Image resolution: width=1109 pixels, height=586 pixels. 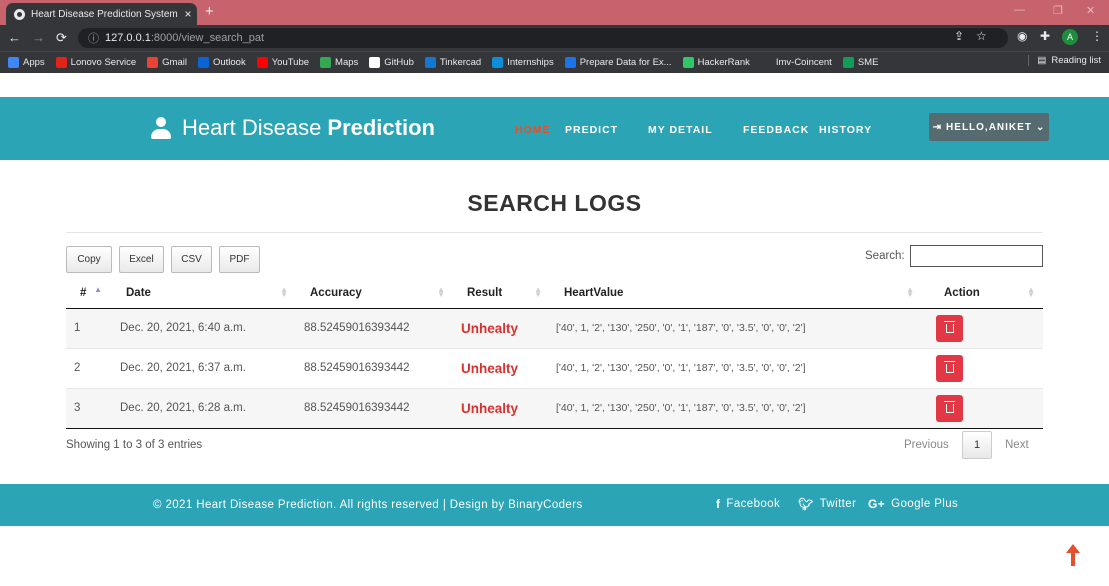 I want to click on chevron-down-icon: ⌄, so click(x=1040, y=127).